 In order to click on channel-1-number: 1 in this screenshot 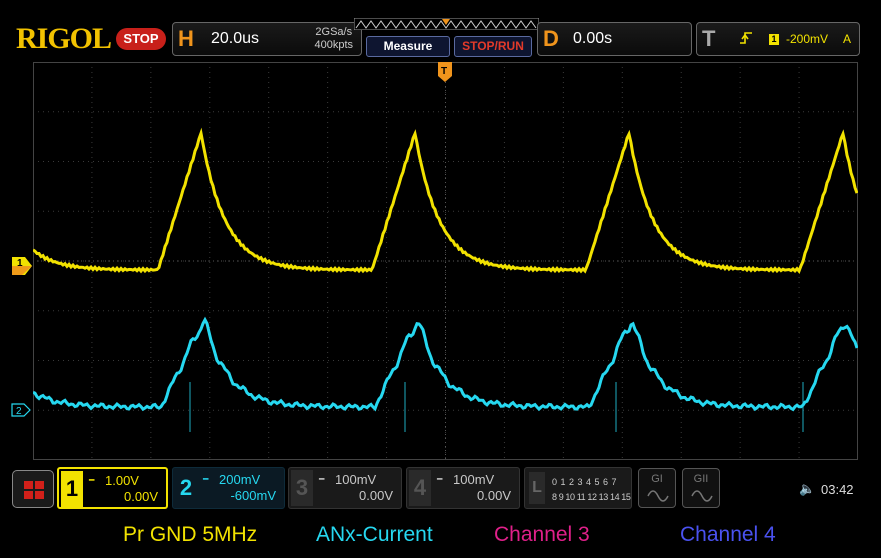, I will do `click(72, 489)`.